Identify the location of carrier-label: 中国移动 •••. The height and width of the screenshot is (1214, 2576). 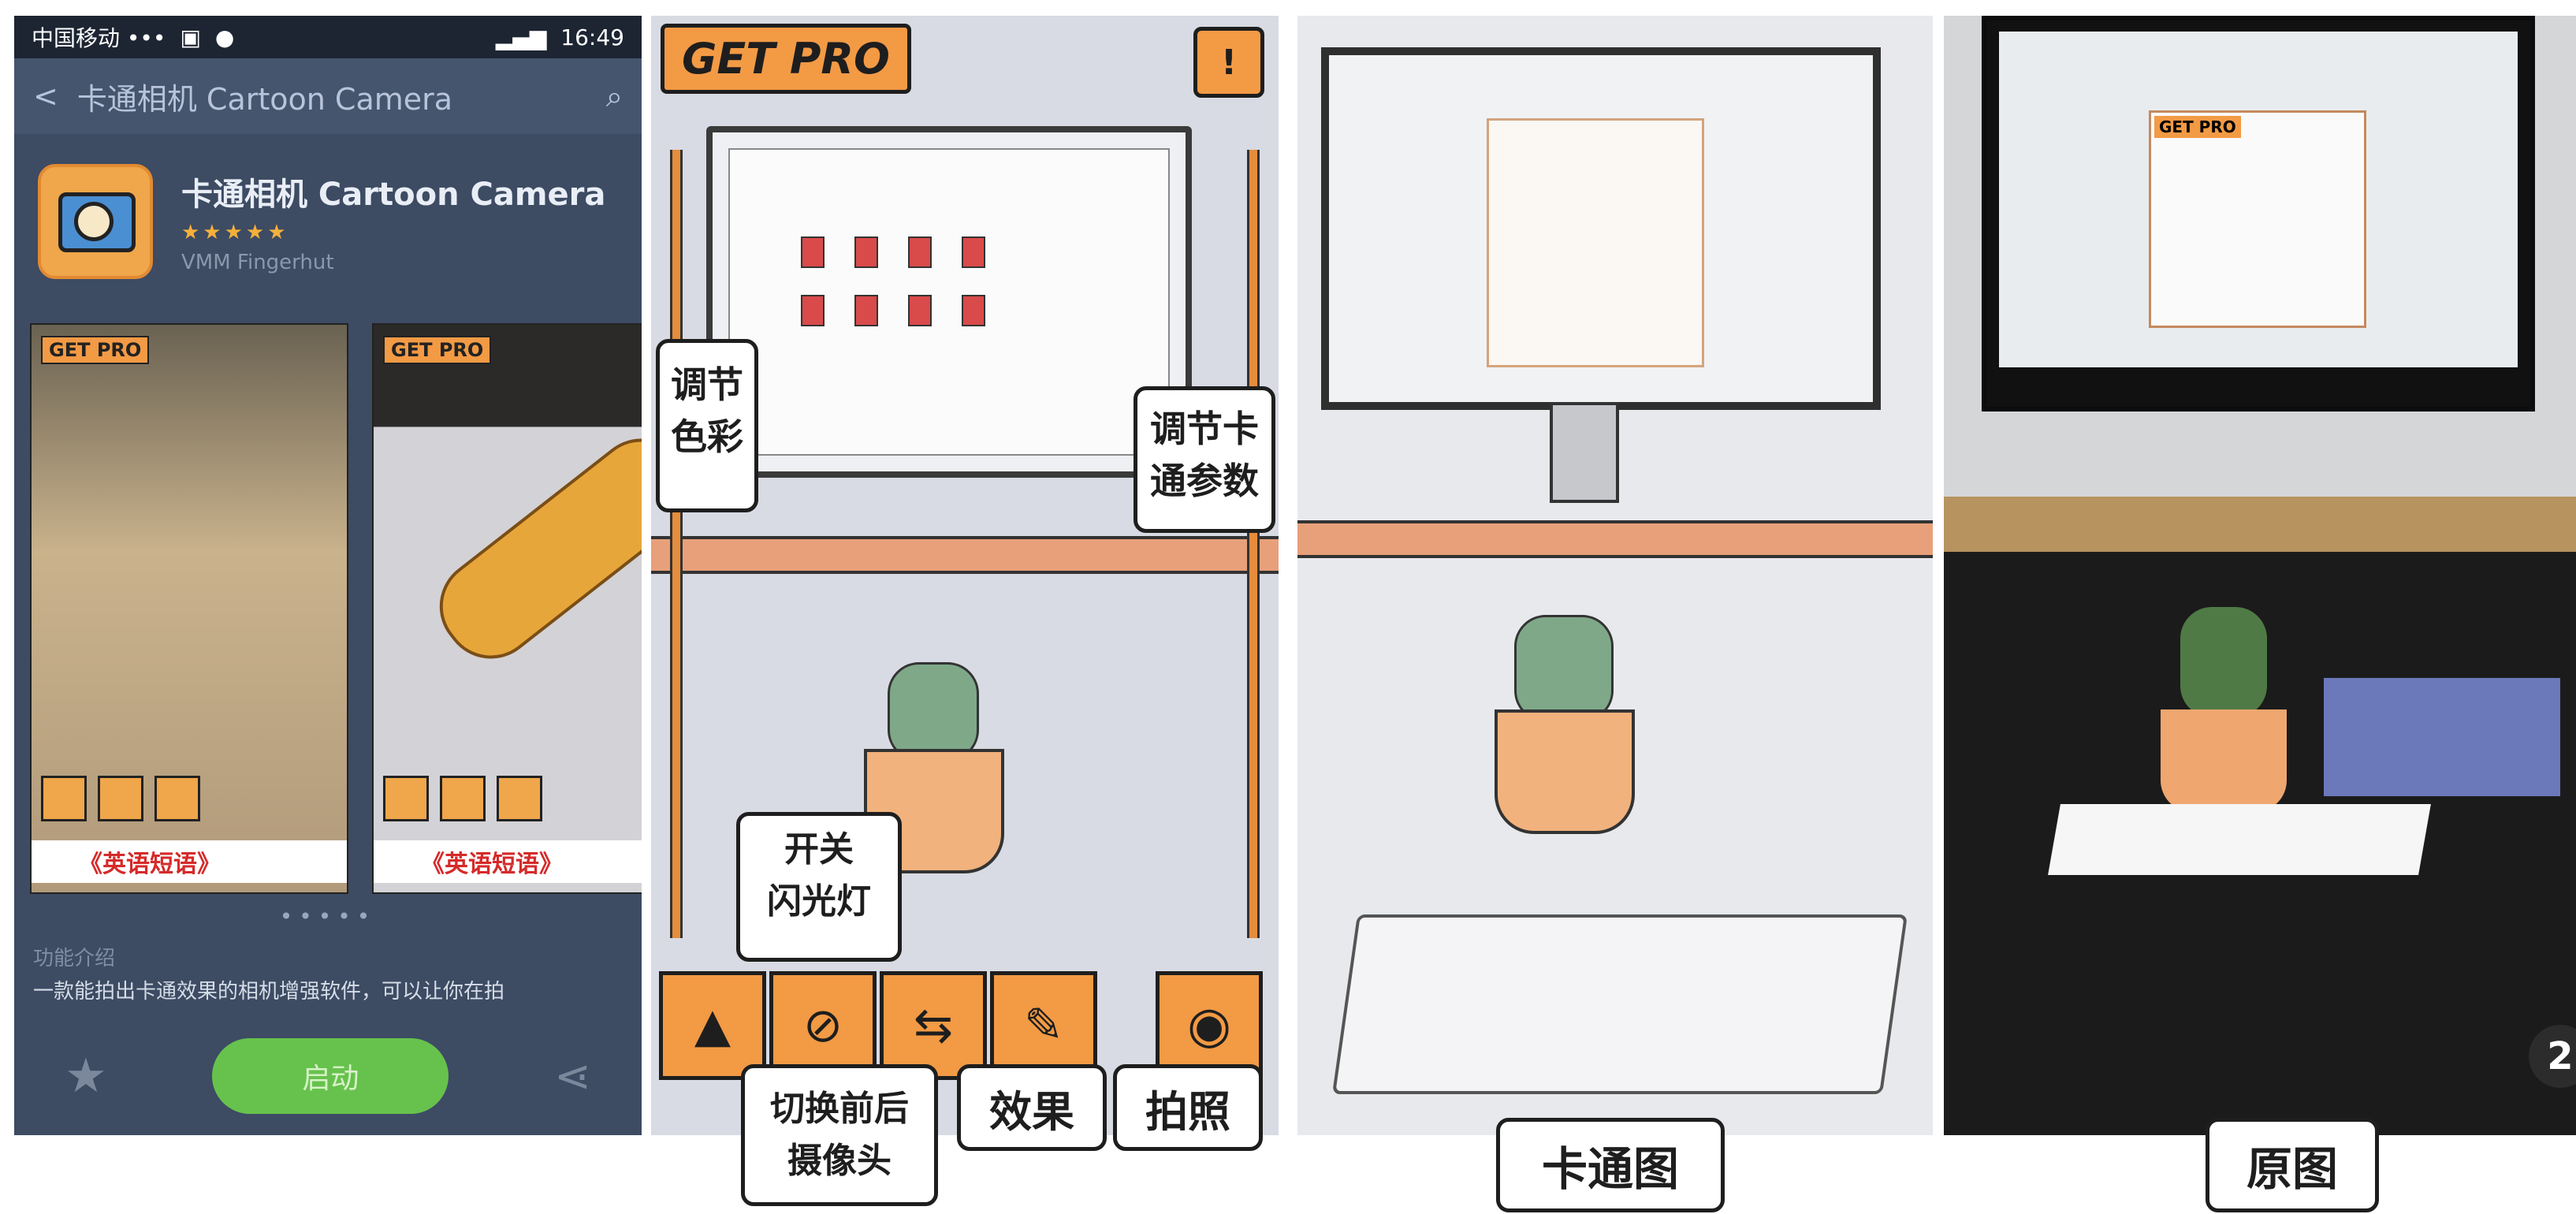
(99, 38).